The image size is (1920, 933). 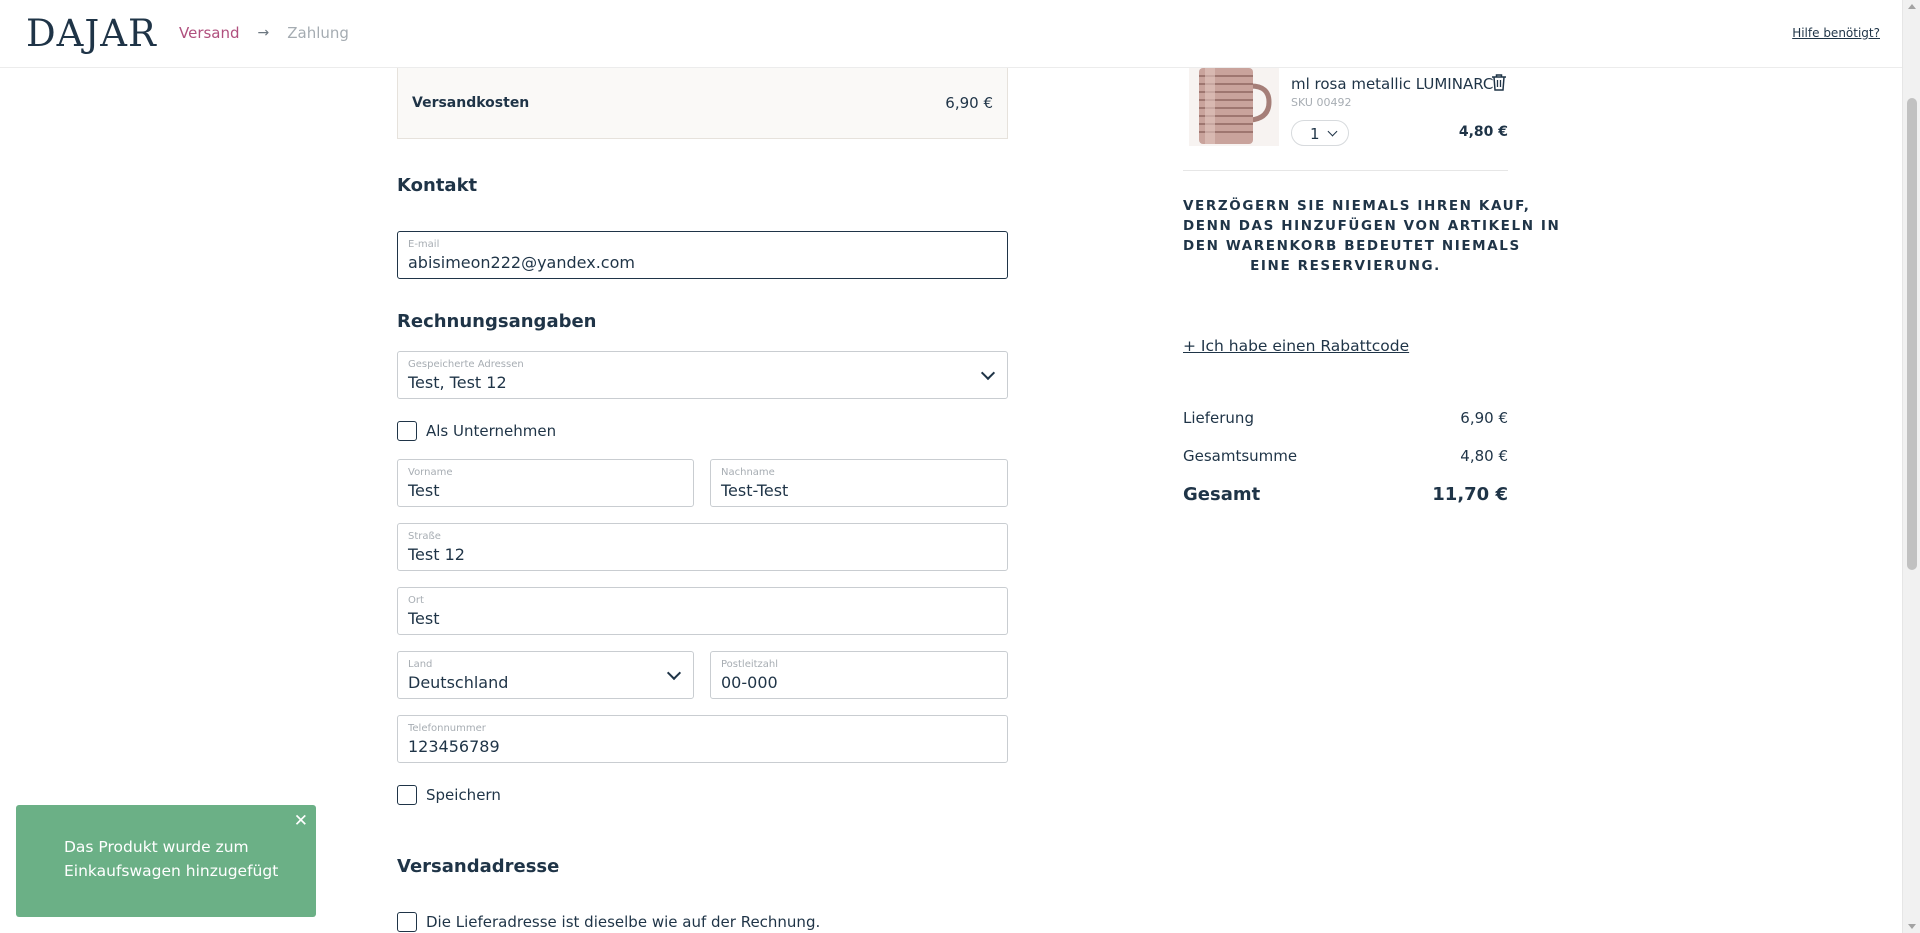 I want to click on phone-field: Telefonnummer 123456789, so click(x=702, y=739).